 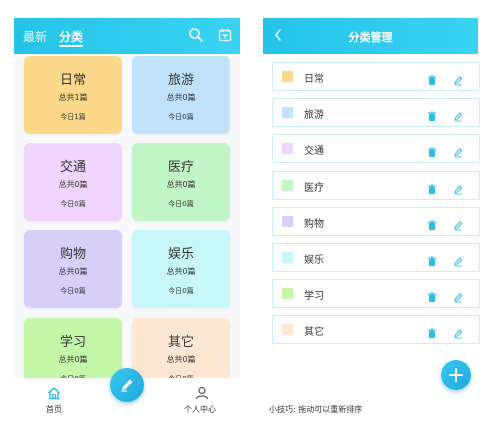 What do you see at coordinates (376, 221) in the screenshot?
I see `category-row: 购物` at bounding box center [376, 221].